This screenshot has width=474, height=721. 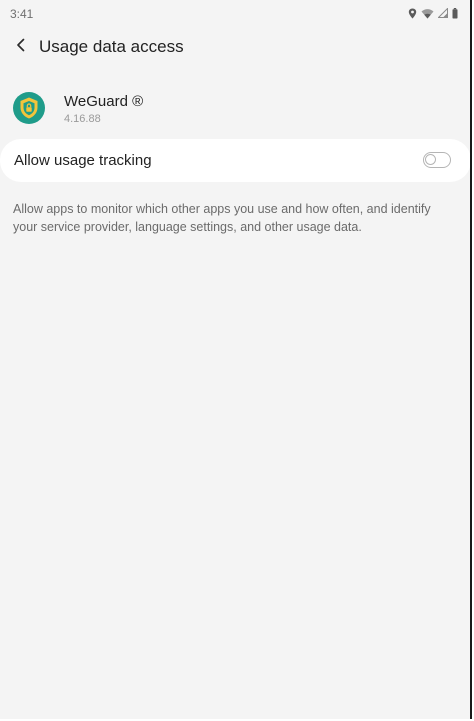 What do you see at coordinates (412, 13) in the screenshot?
I see `location-icon` at bounding box center [412, 13].